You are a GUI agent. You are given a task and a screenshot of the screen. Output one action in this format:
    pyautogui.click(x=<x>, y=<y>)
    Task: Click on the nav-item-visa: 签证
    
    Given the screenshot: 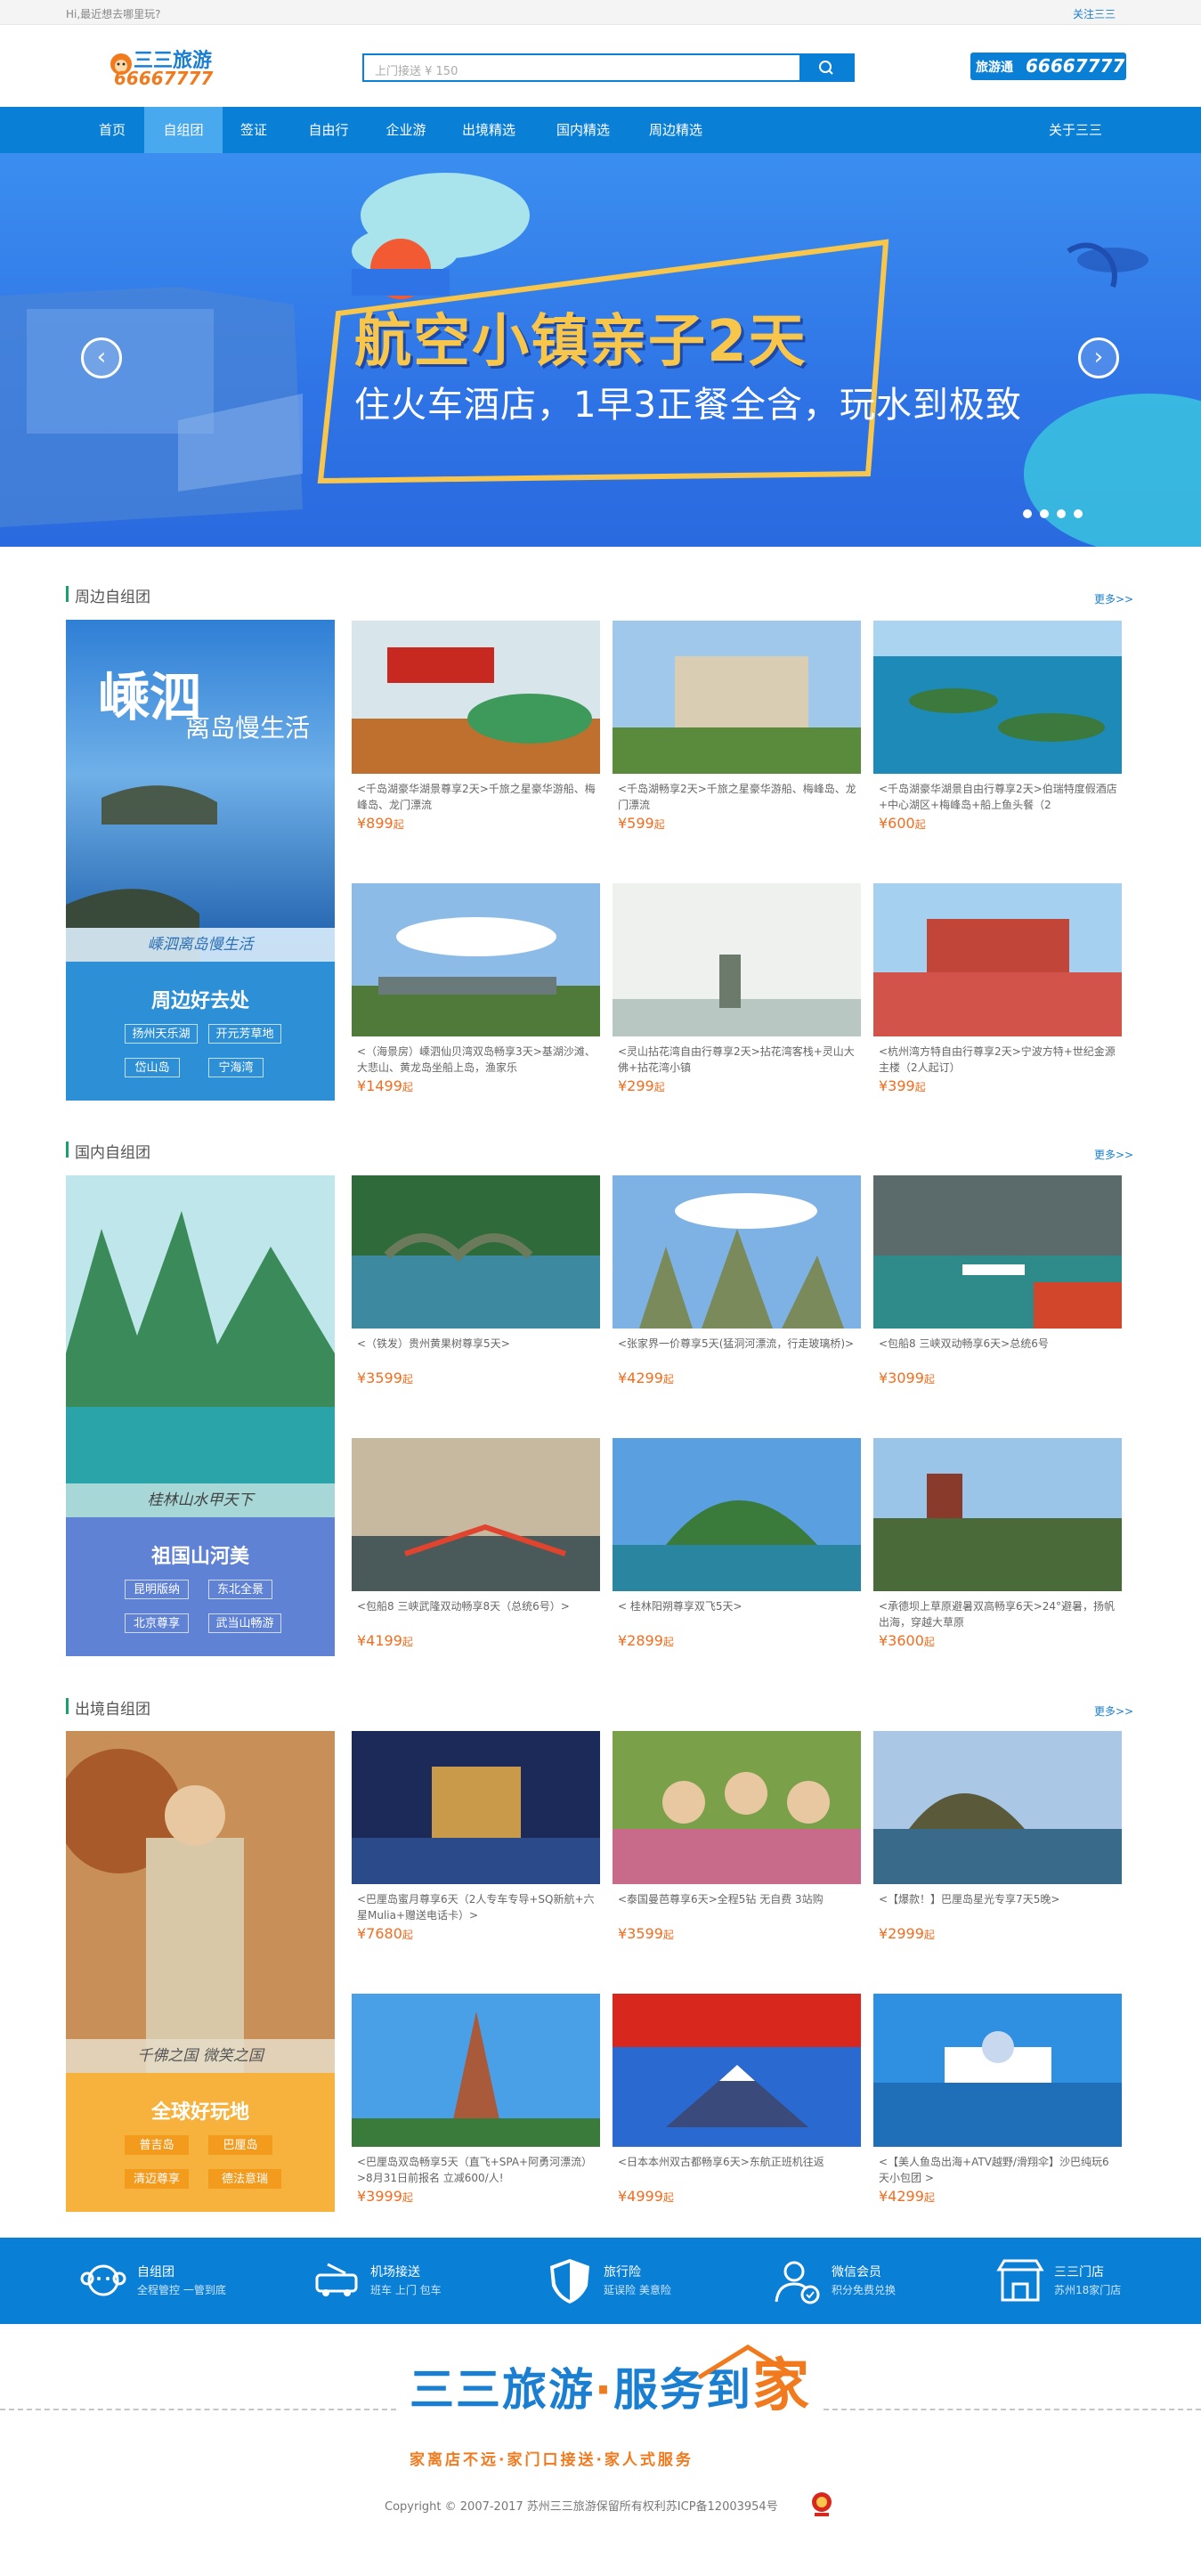 What is the action you would take?
    pyautogui.click(x=253, y=130)
    